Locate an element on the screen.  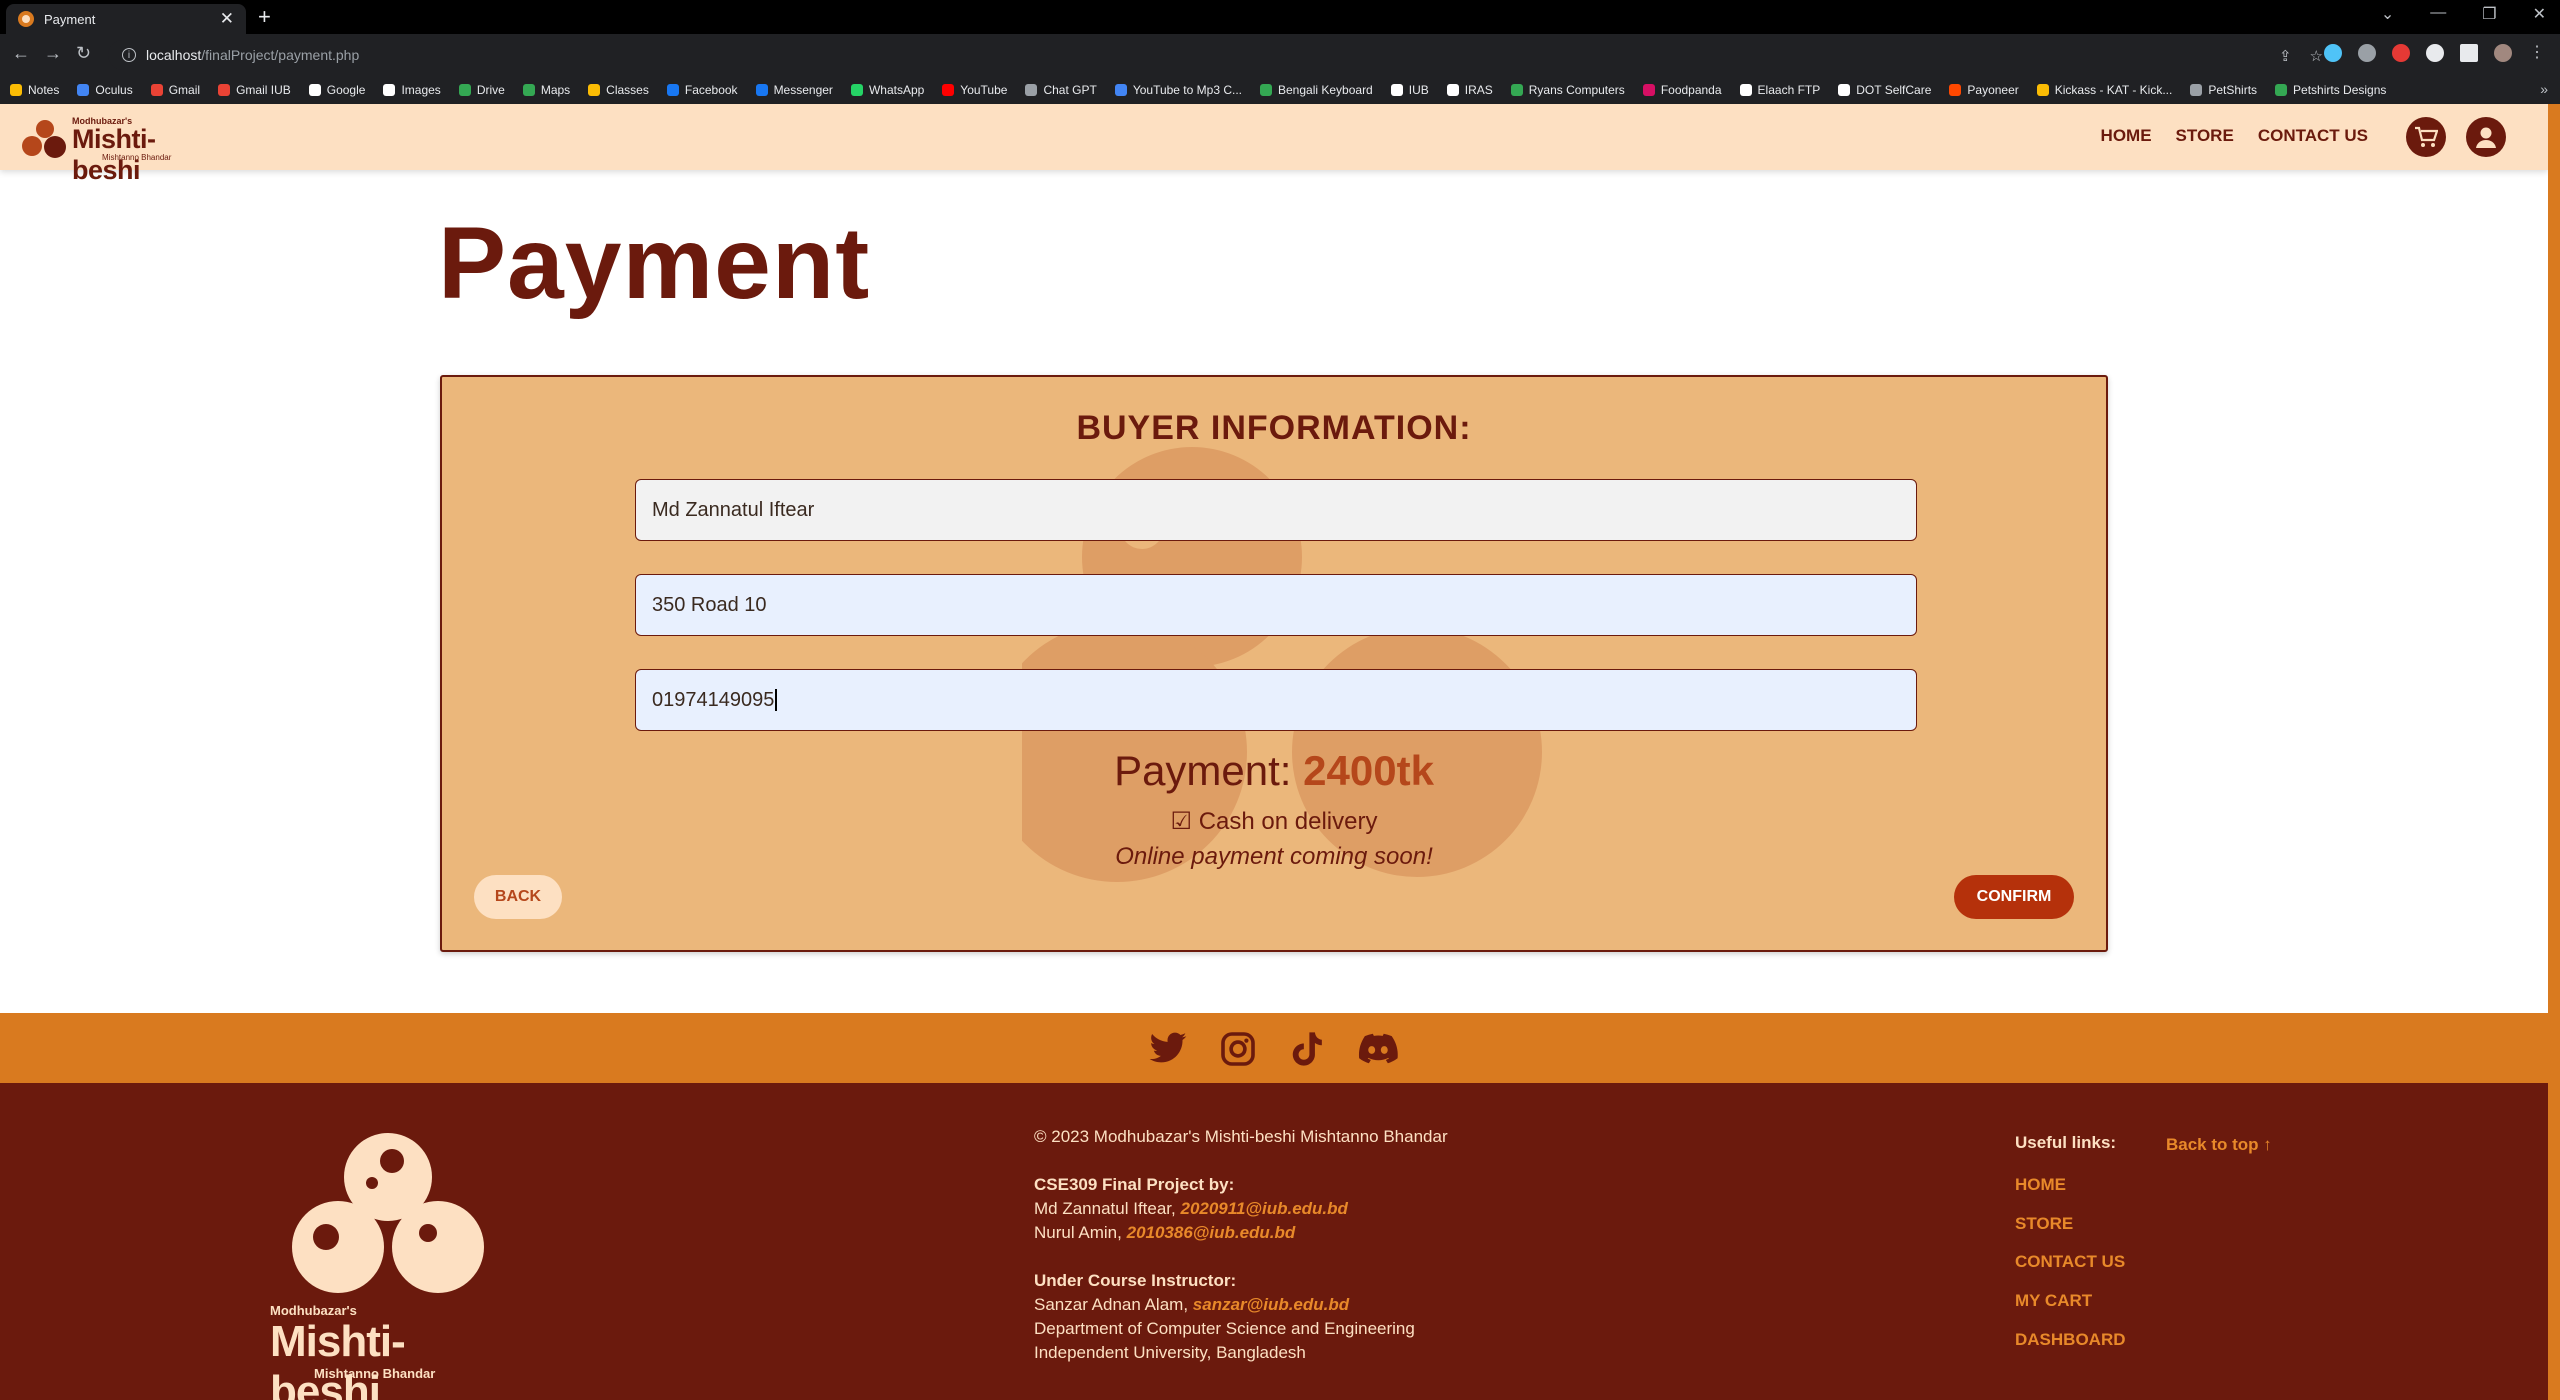
address-field: 350 Road 10 is located at coordinates (1276, 605).